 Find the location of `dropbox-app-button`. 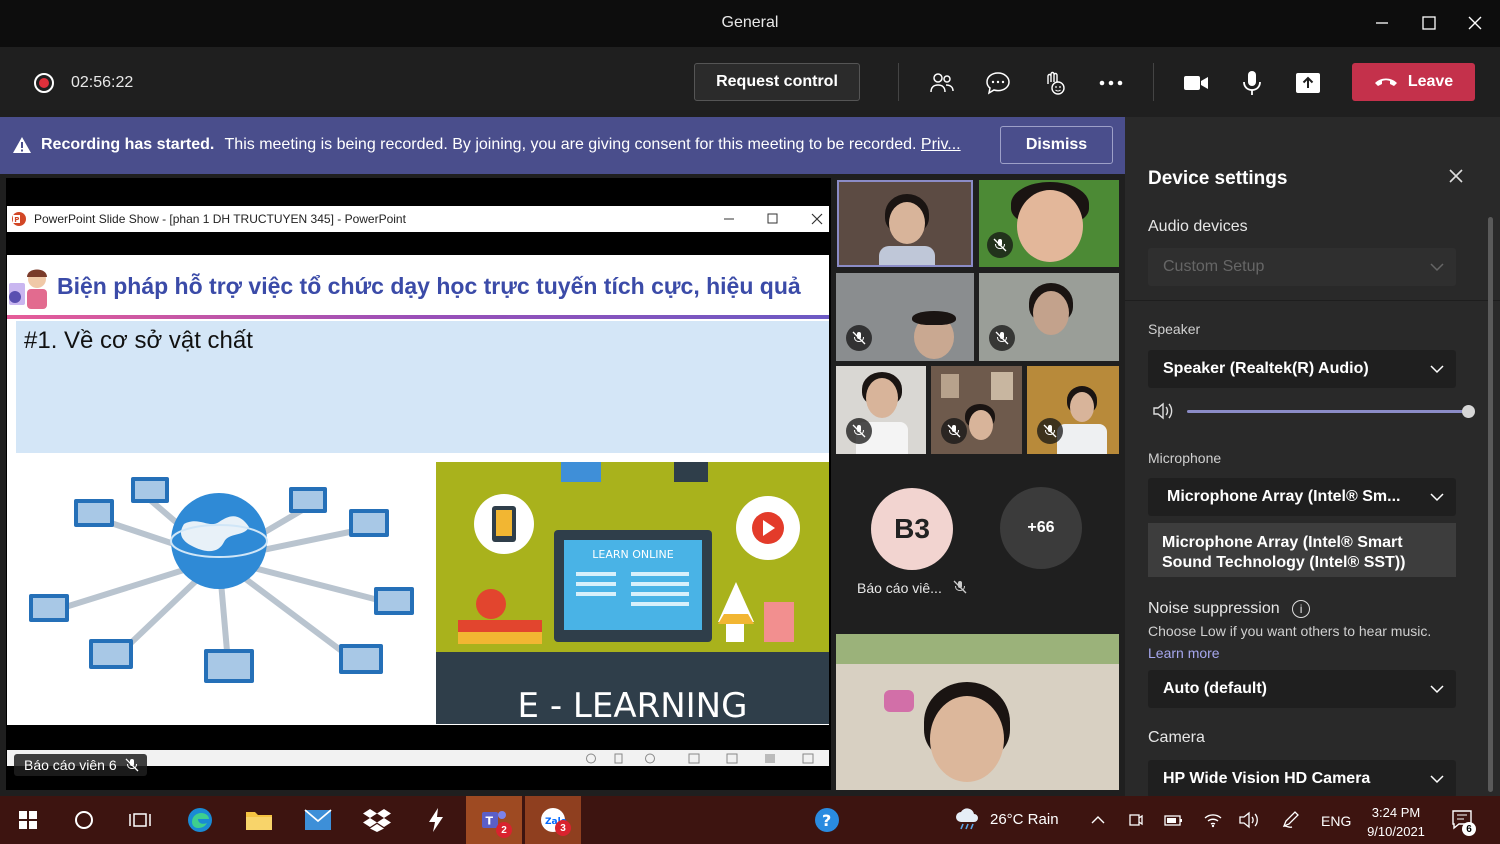

dropbox-app-button is located at coordinates (377, 820).